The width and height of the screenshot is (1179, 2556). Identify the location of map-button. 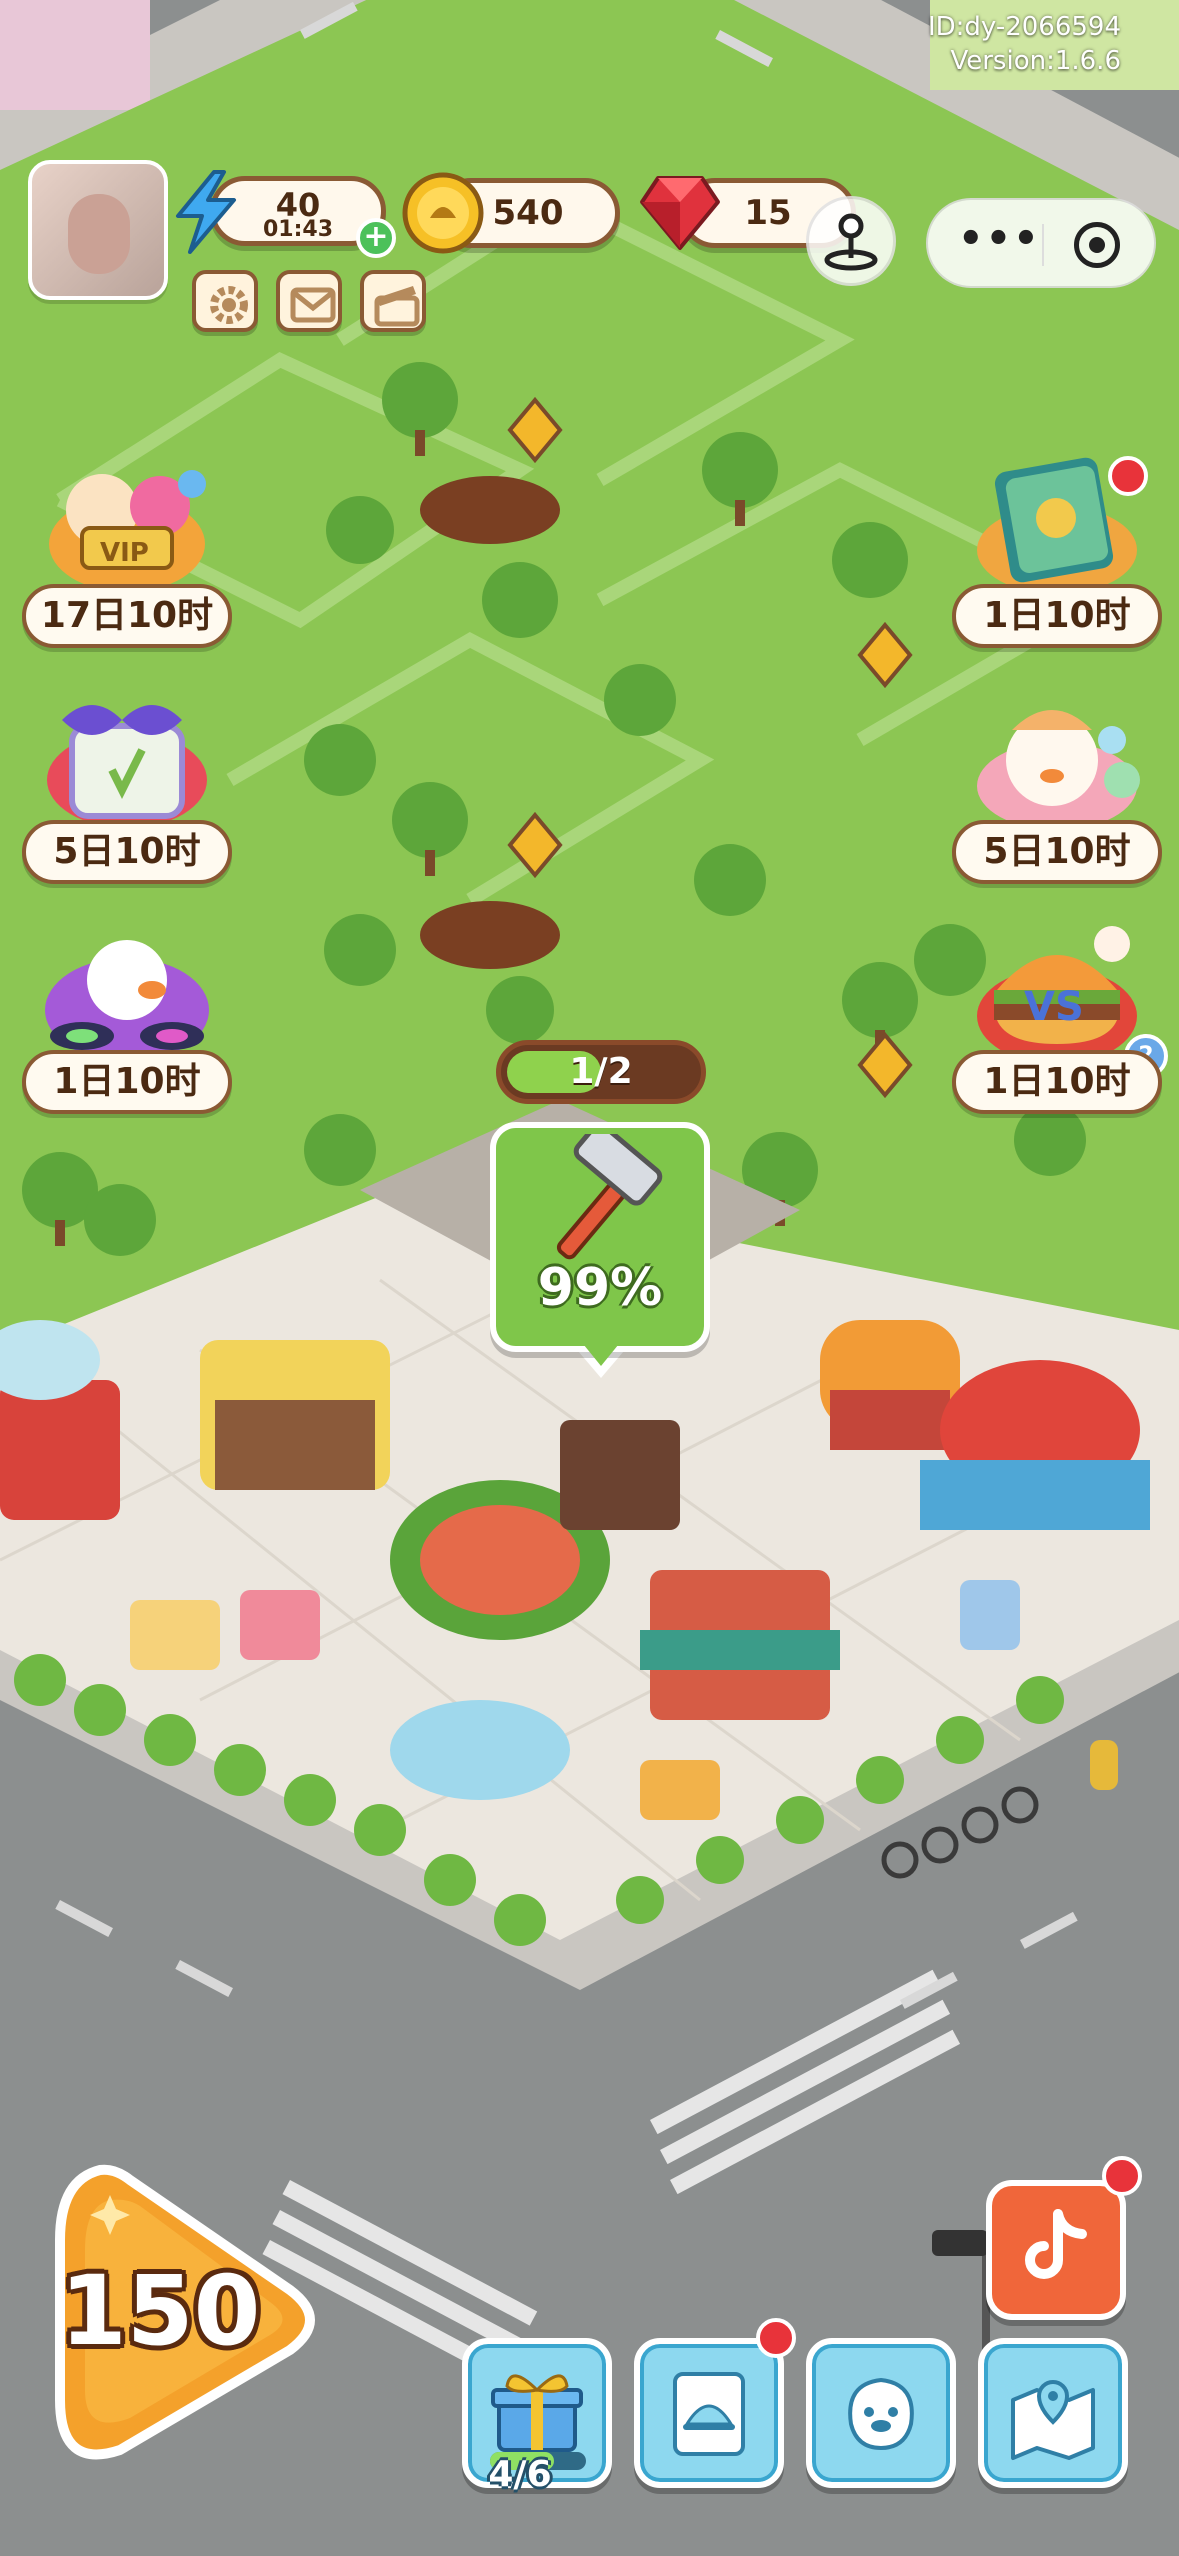
(1053, 2413).